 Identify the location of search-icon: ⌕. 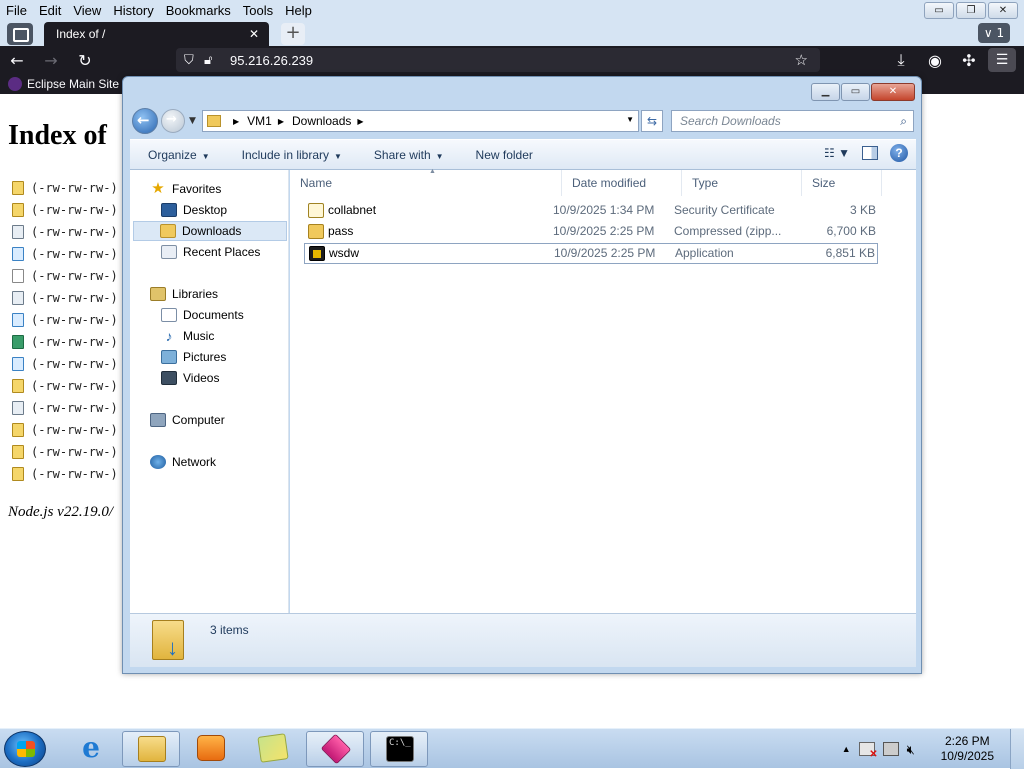
(903, 121).